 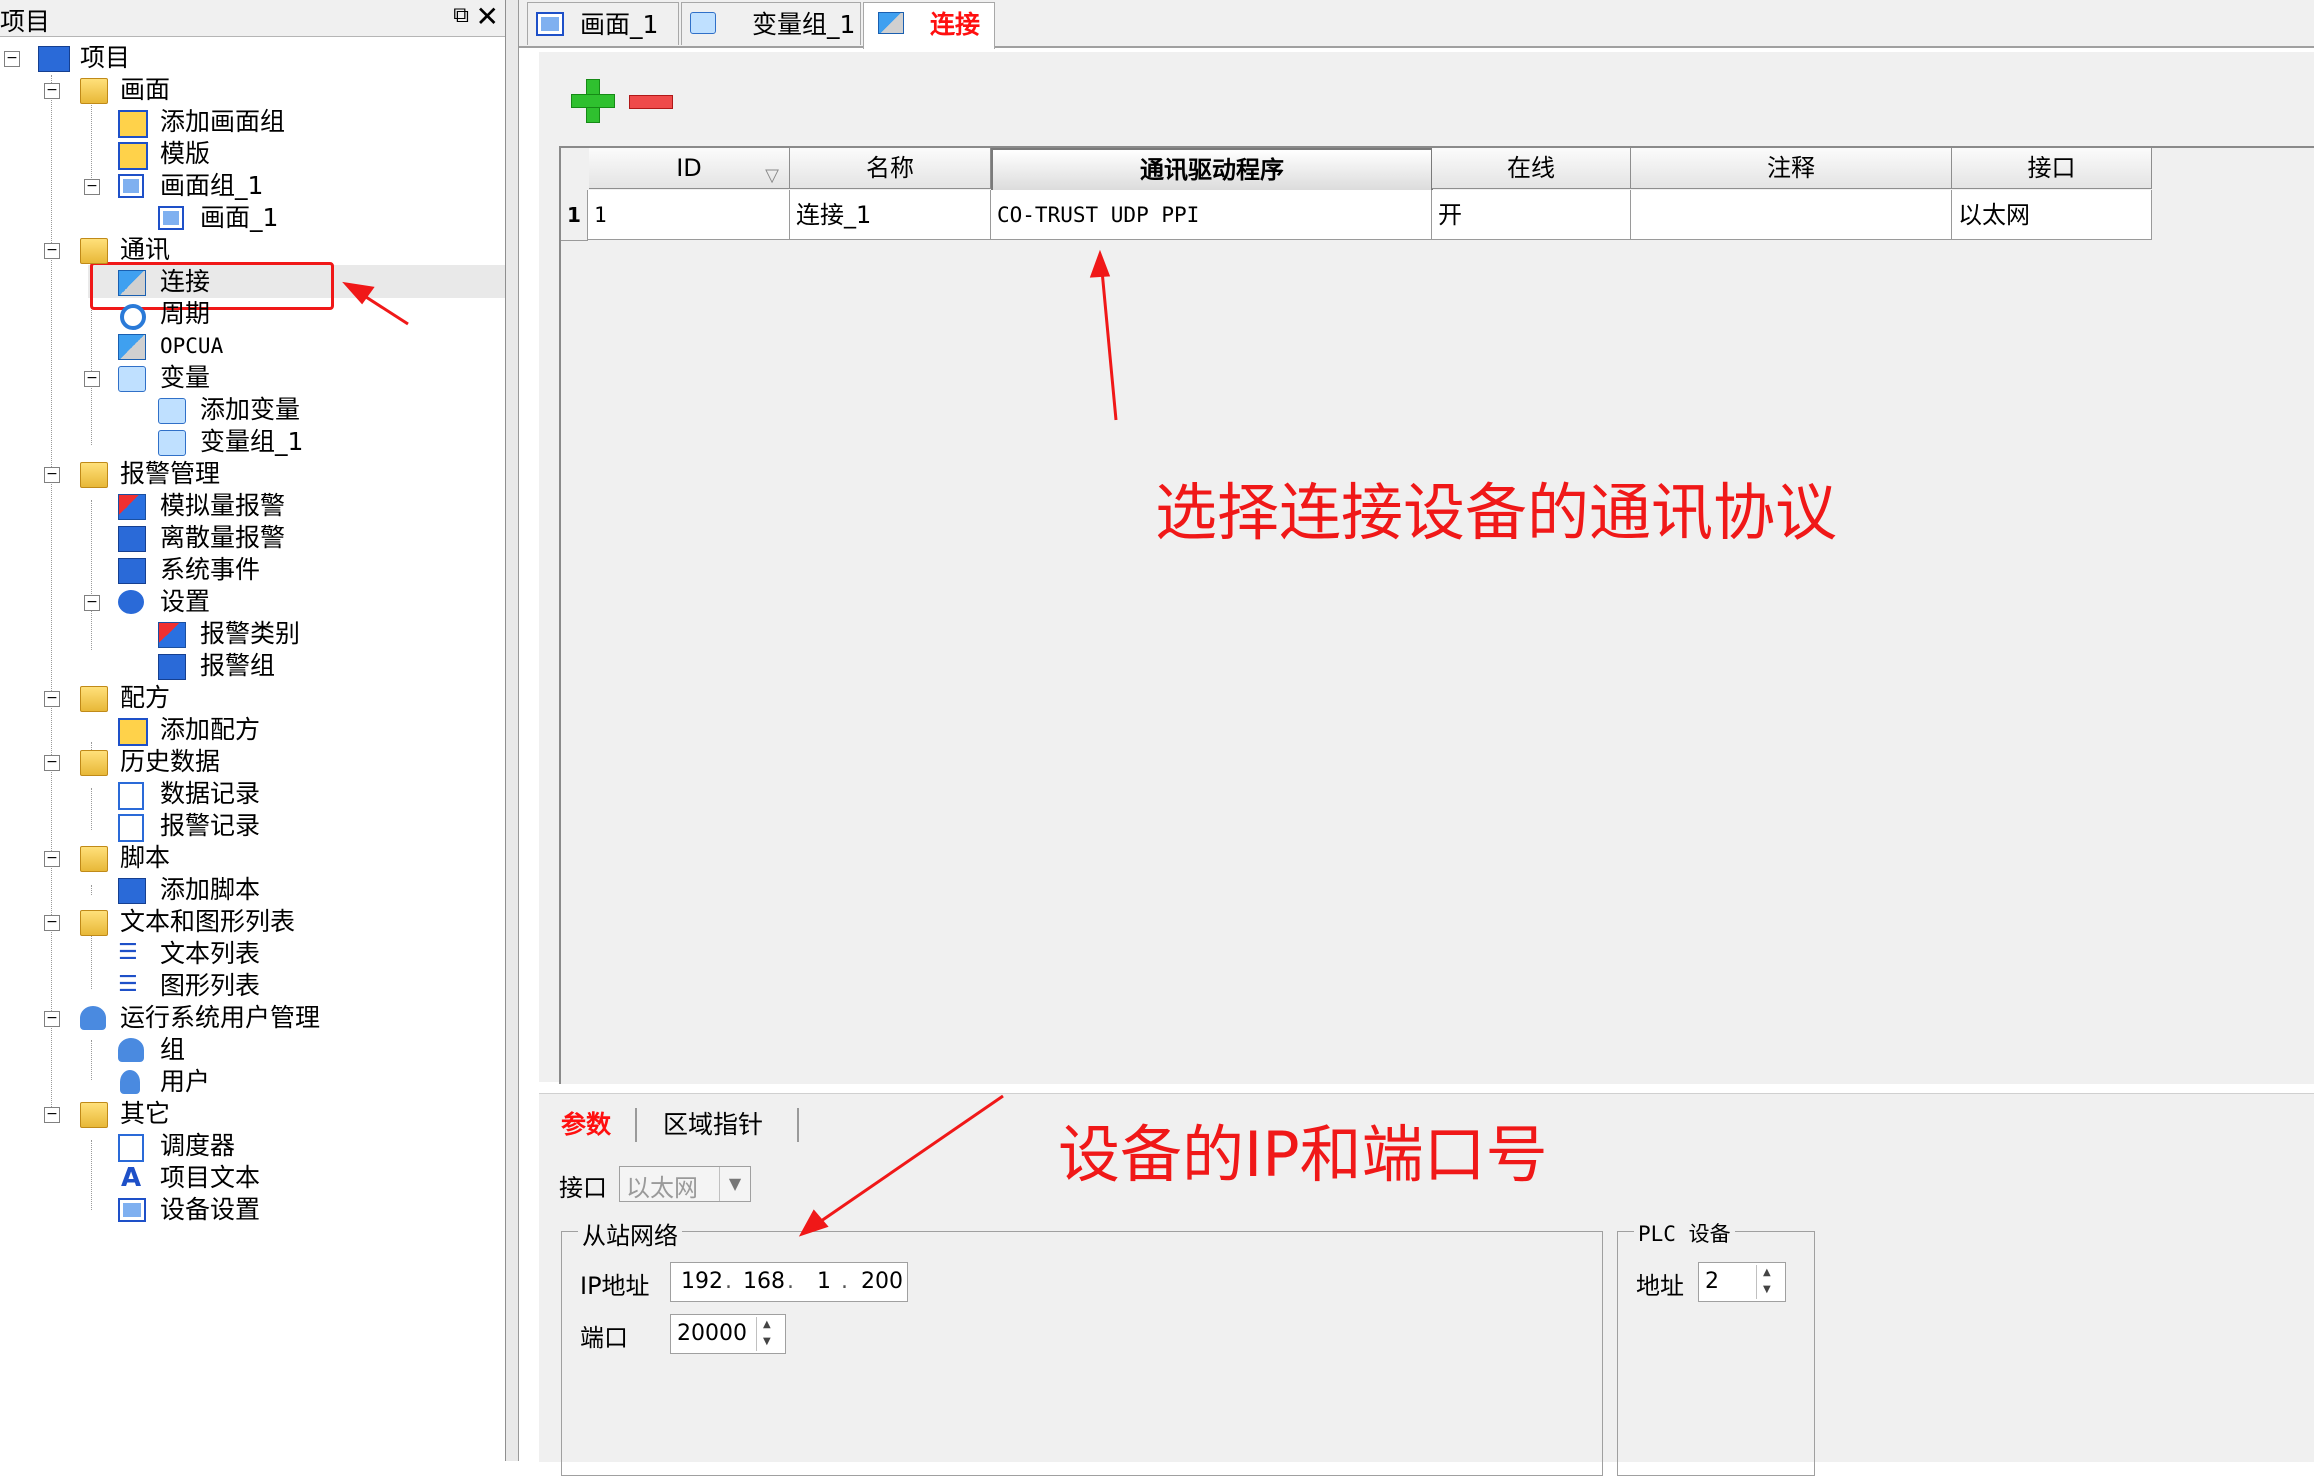 What do you see at coordinates (651, 102) in the screenshot?
I see `remove-minus-icon` at bounding box center [651, 102].